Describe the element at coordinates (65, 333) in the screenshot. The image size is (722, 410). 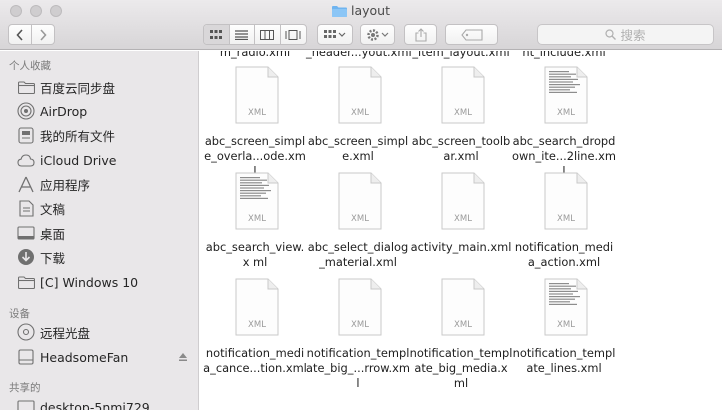
I see `sidebar-item-label: 远程光盘` at that location.